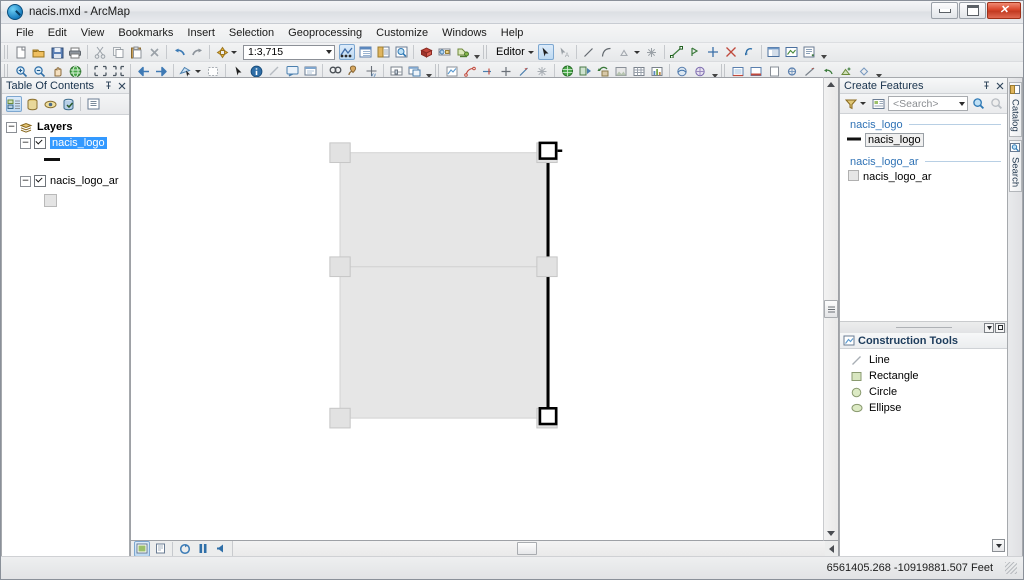 The width and height of the screenshot is (1024, 580). Describe the element at coordinates (160, 549) in the screenshot. I see `layout-view-button` at that location.